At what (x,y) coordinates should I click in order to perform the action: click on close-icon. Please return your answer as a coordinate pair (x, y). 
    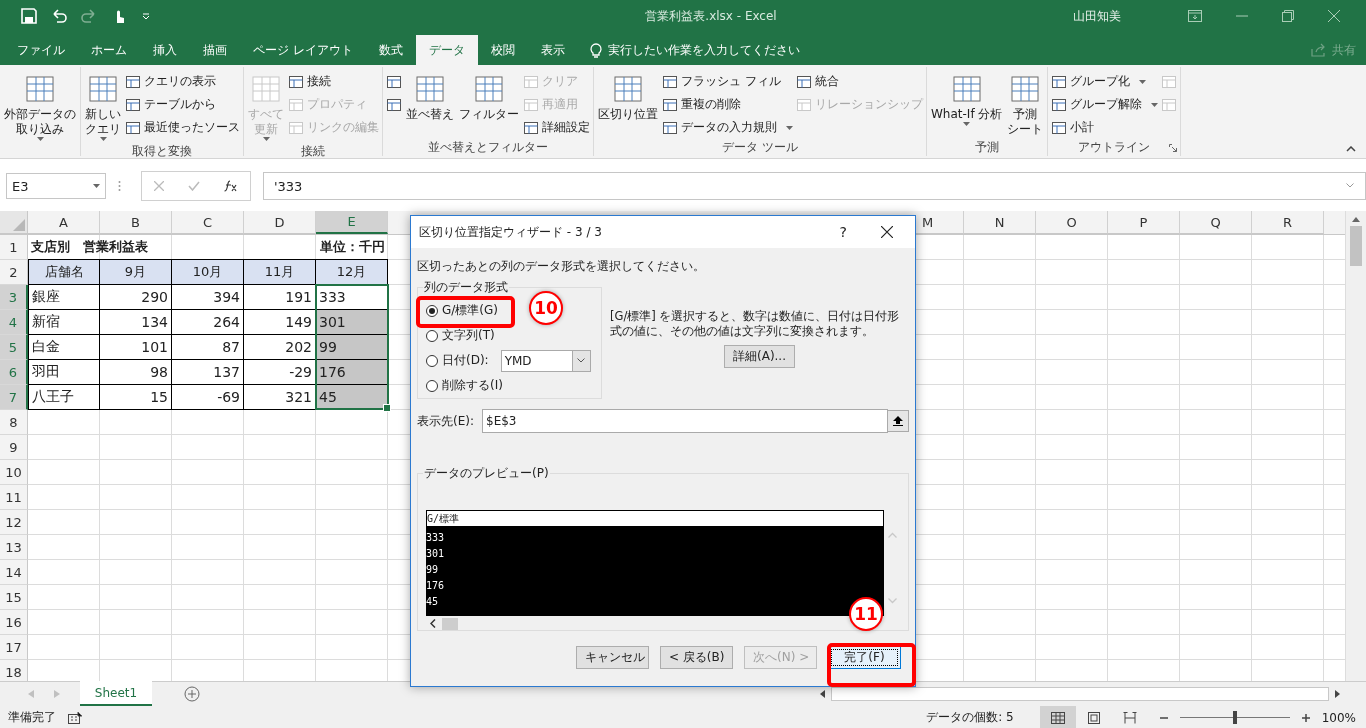
    Looking at the image, I should click on (887, 232).